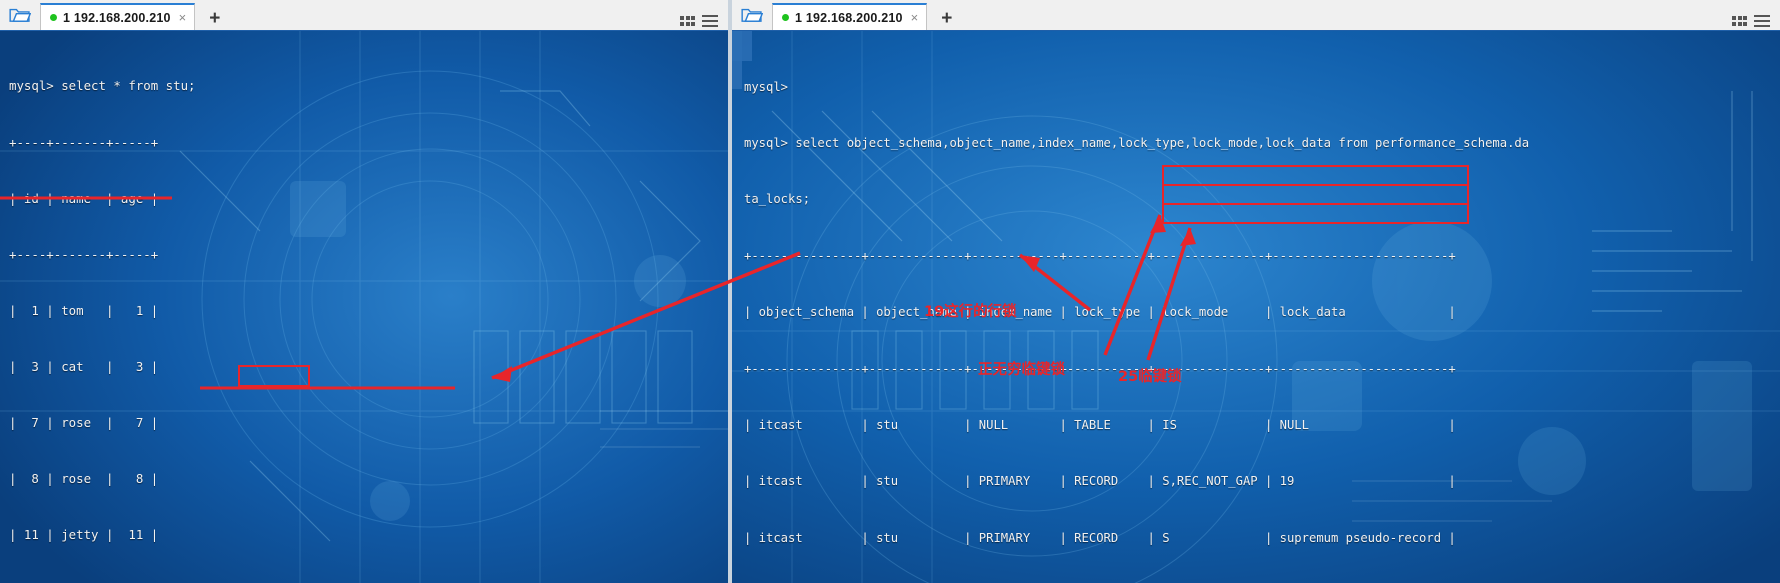 Image resolution: width=1780 pixels, height=583 pixels. Describe the element at coordinates (1256, 17) in the screenshot. I see `right-tab-bar: 1 192.168.200.210 × +` at that location.